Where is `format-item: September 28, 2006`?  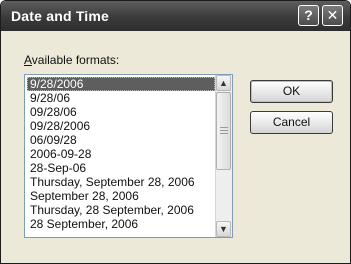
format-item: September 28, 2006 is located at coordinates (121, 196).